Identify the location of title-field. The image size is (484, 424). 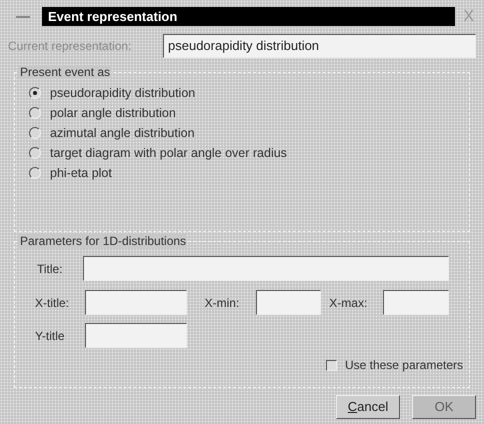
(266, 268).